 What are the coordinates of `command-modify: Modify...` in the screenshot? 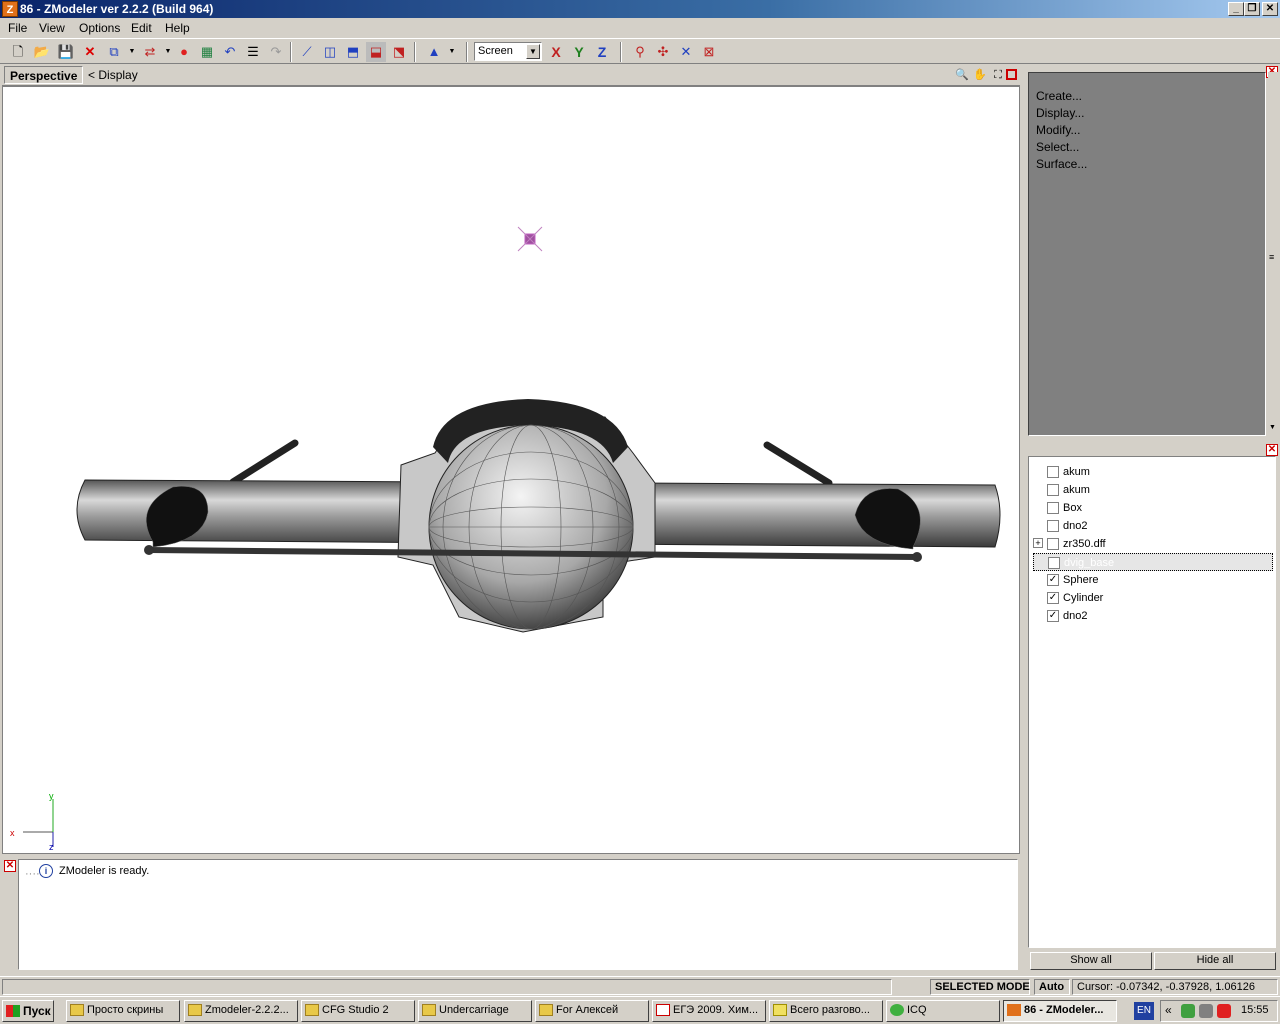 It's located at (1058, 130).